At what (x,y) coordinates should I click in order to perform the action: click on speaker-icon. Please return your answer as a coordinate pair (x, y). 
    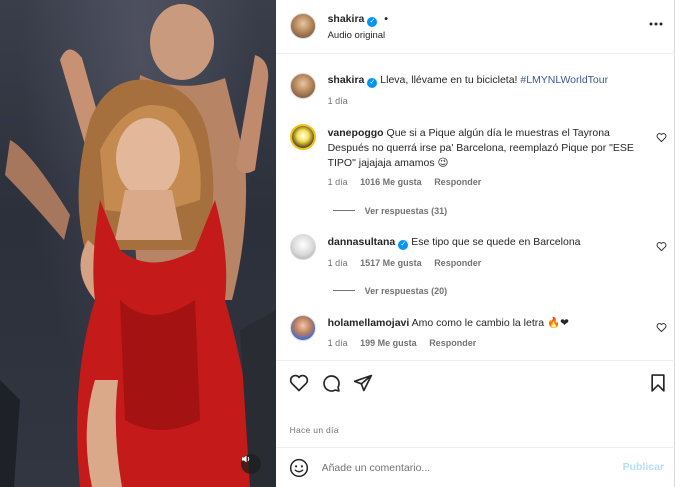
    Looking at the image, I should click on (246, 459).